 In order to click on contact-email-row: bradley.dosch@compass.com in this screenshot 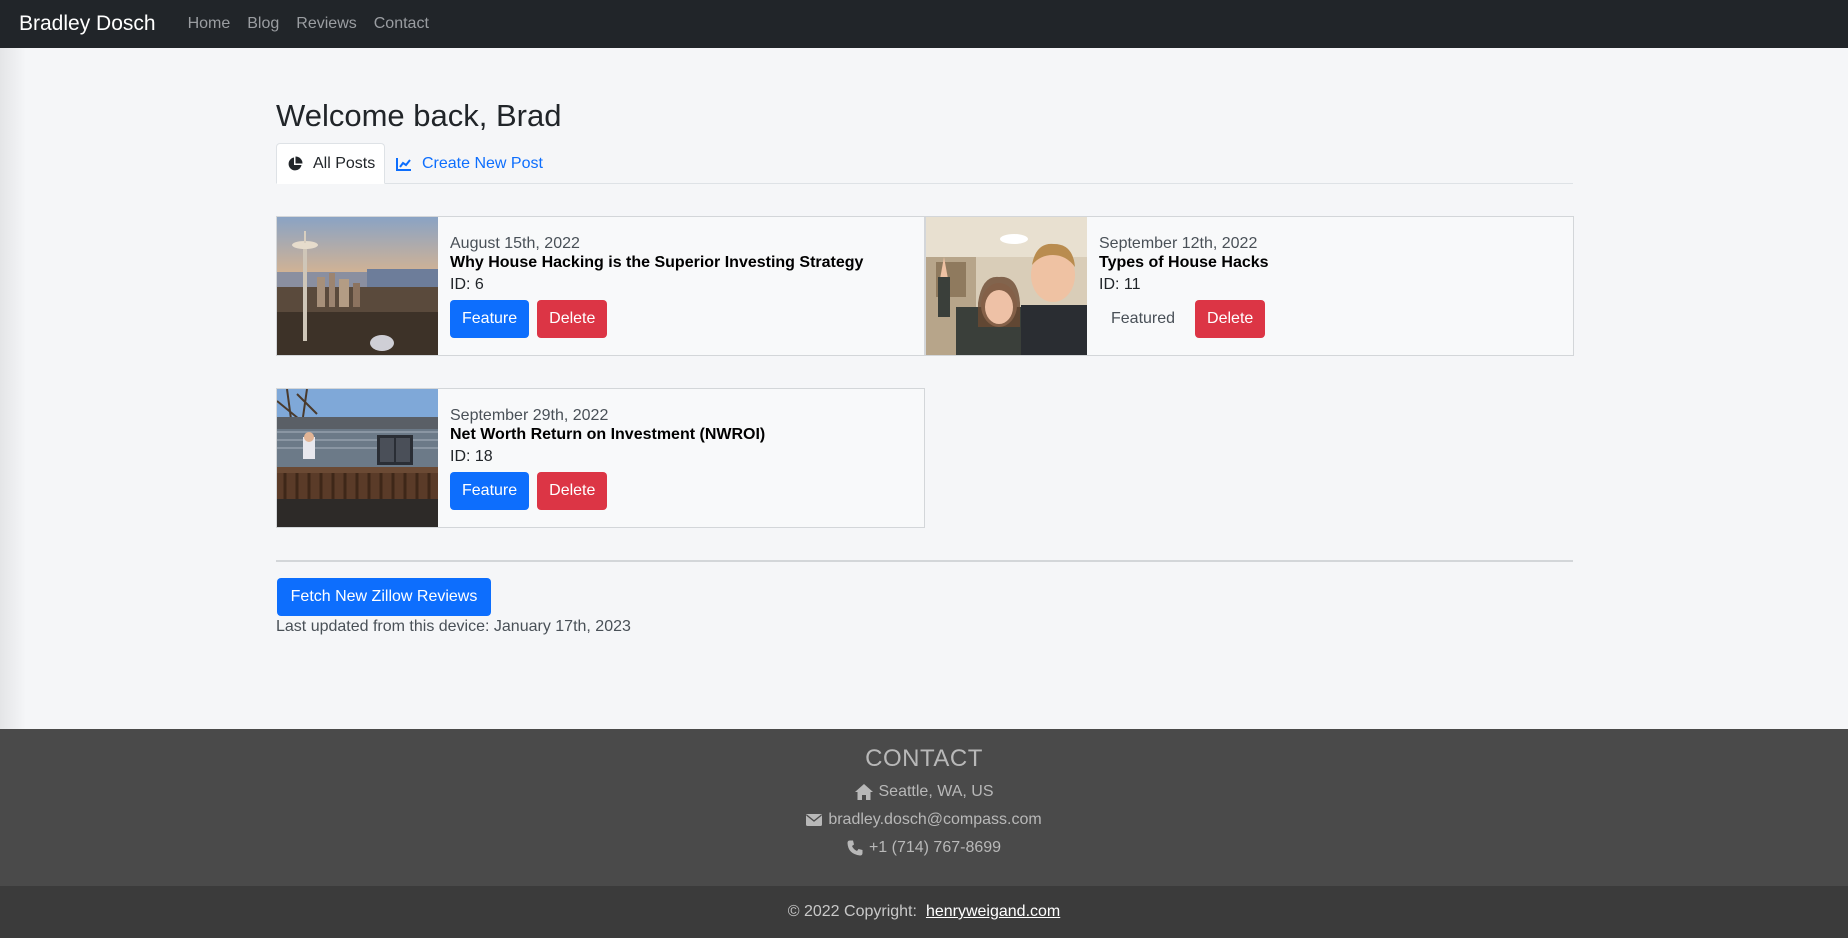, I will do `click(924, 820)`.